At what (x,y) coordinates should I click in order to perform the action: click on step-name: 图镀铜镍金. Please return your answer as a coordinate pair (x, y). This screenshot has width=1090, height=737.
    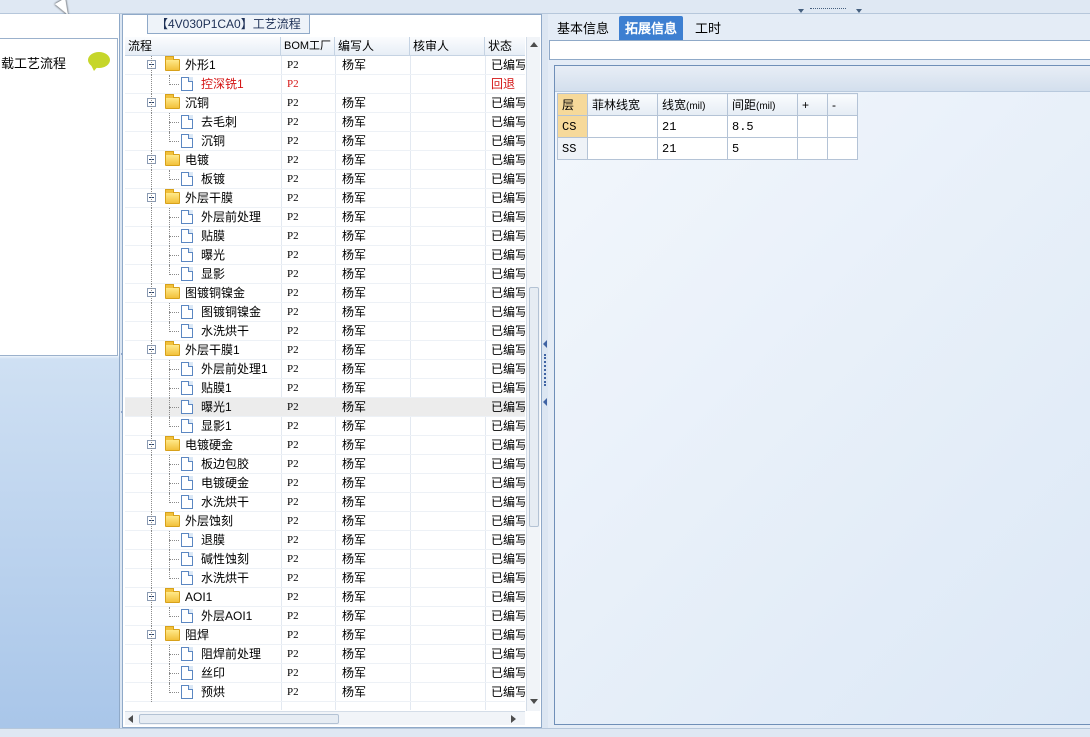
    Looking at the image, I should click on (231, 312).